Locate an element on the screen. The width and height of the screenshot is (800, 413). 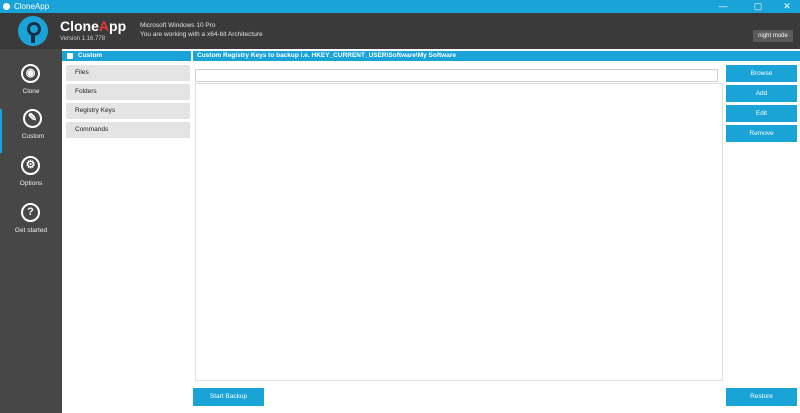
category-item-folders: Folders is located at coordinates (128, 92).